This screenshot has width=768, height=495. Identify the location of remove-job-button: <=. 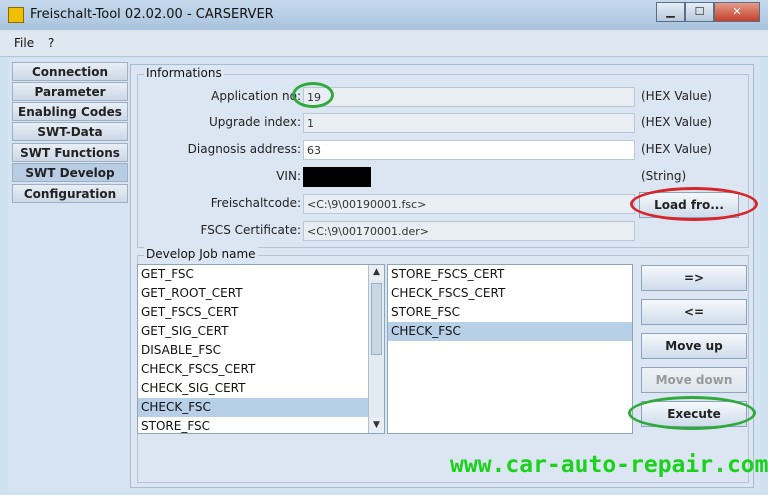
(694, 312).